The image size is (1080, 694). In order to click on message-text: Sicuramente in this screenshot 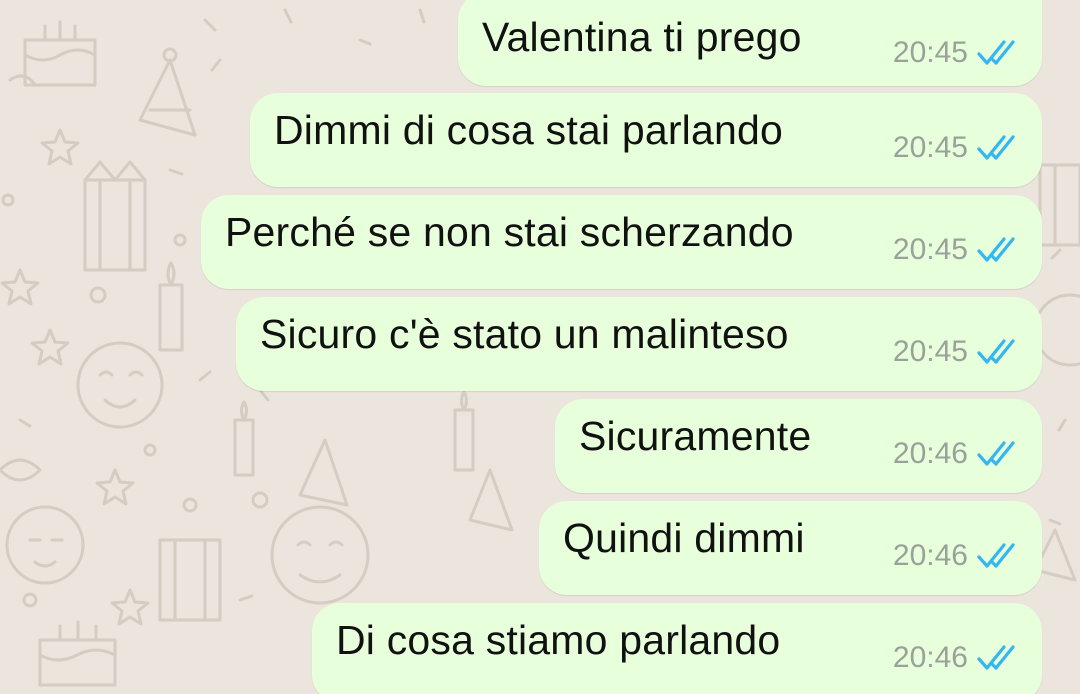, I will do `click(695, 436)`.